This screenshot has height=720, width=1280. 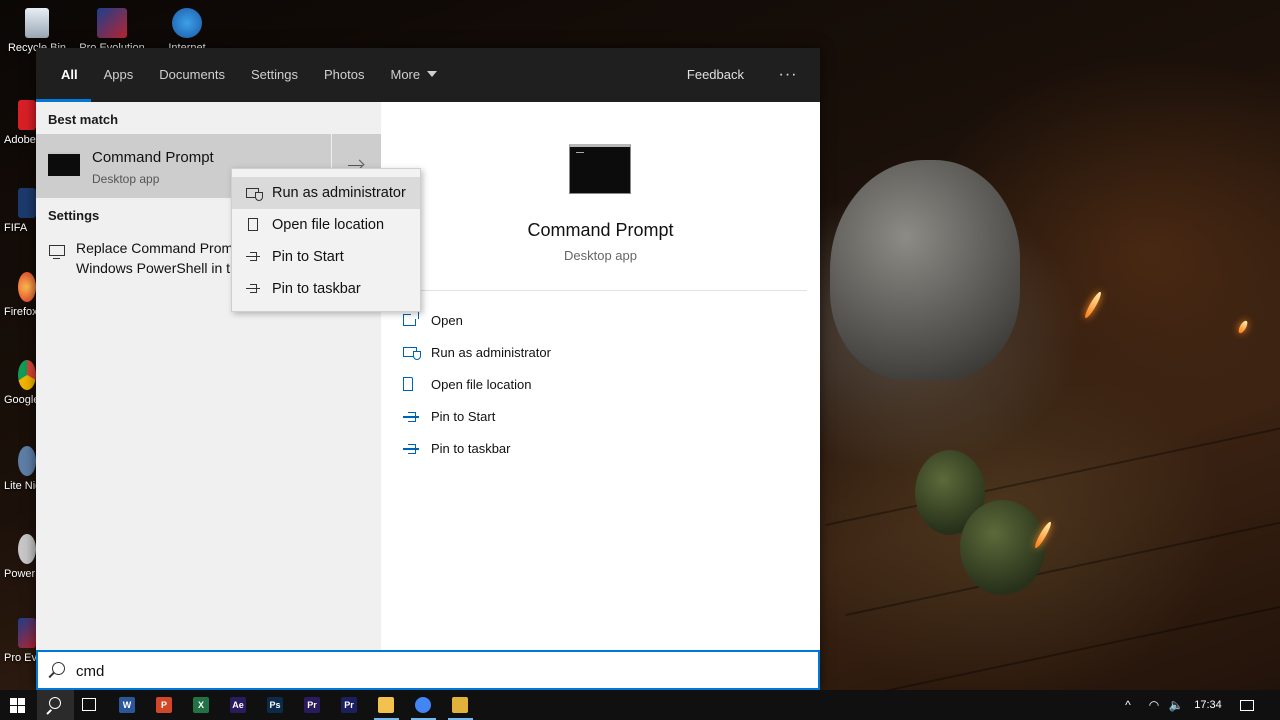 I want to click on taskbar-app-powerpoint: P, so click(x=164, y=705).